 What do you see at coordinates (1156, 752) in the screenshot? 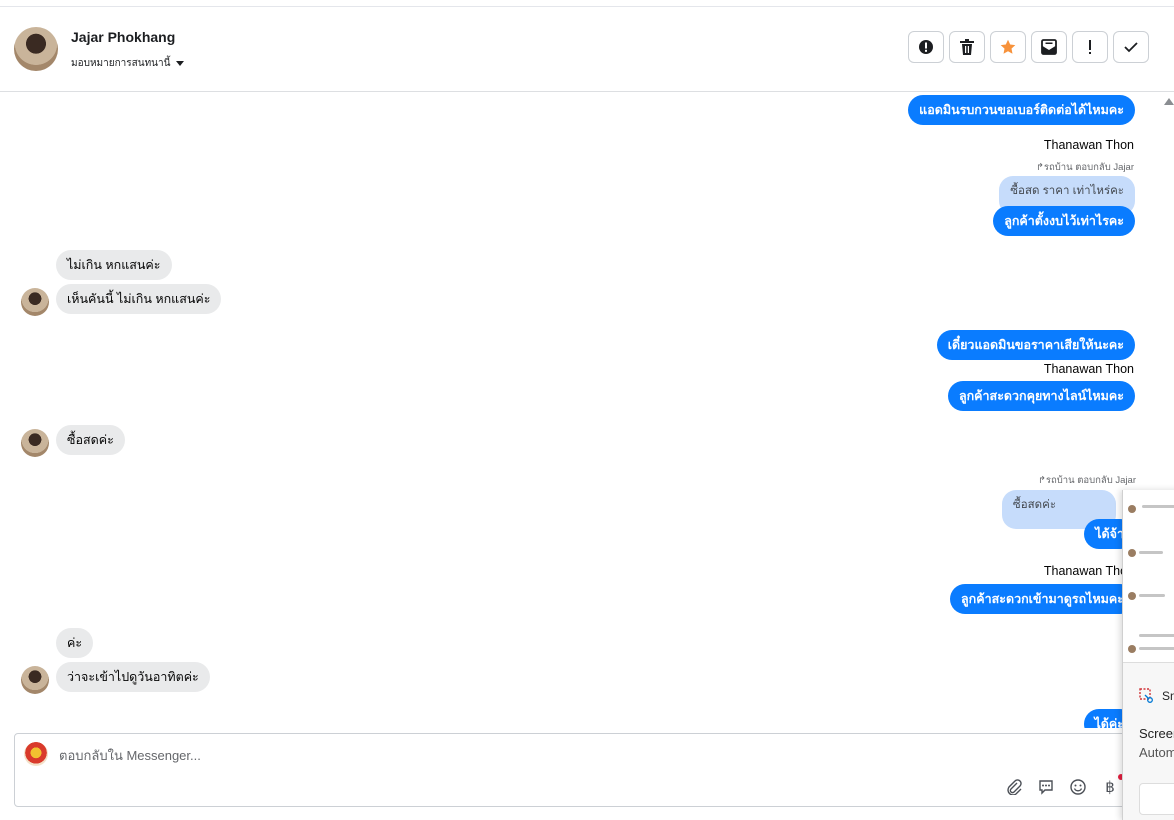
I see `snip-subtitle: Autom` at bounding box center [1156, 752].